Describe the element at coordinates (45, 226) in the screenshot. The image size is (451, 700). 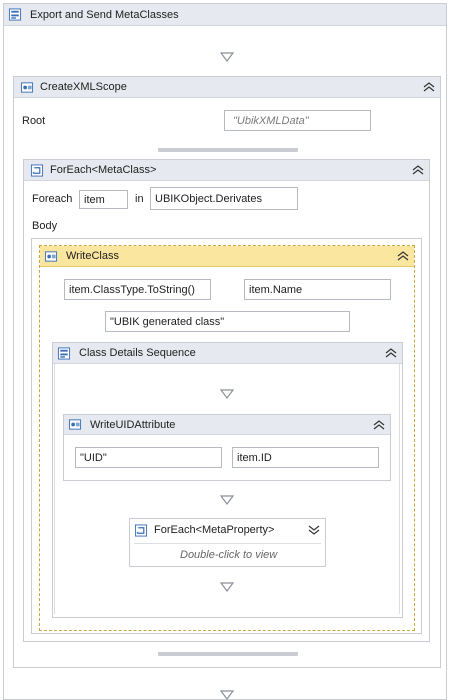
I see `body-label: Body` at that location.